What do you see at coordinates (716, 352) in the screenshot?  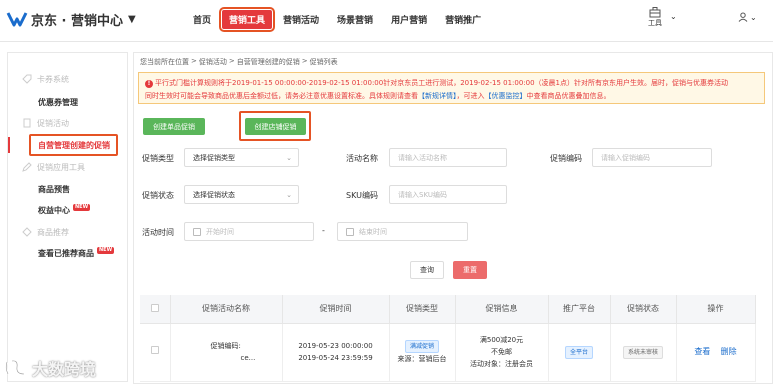 I see `row-actions-cell: 查看 删除` at bounding box center [716, 352].